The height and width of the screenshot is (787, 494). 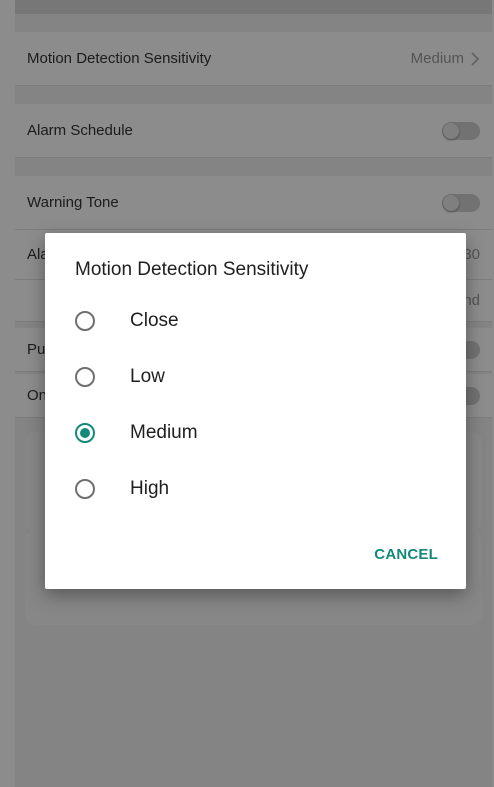 I want to click on option-high: High, so click(x=240, y=489).